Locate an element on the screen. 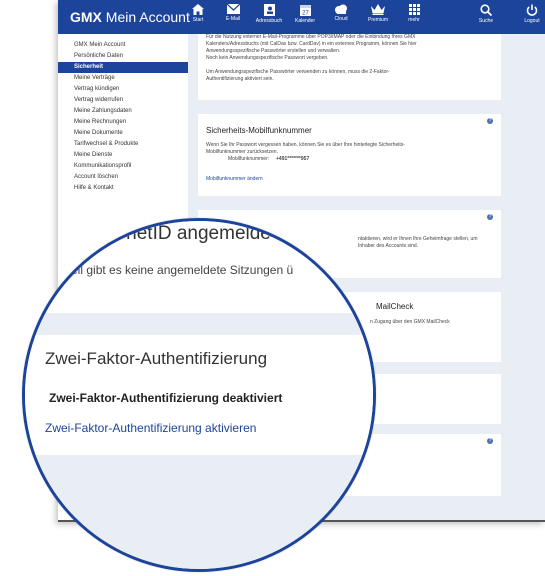  sidebar-item-vertrag-widerrufen: Vertrag widerrufen is located at coordinates (123, 100).